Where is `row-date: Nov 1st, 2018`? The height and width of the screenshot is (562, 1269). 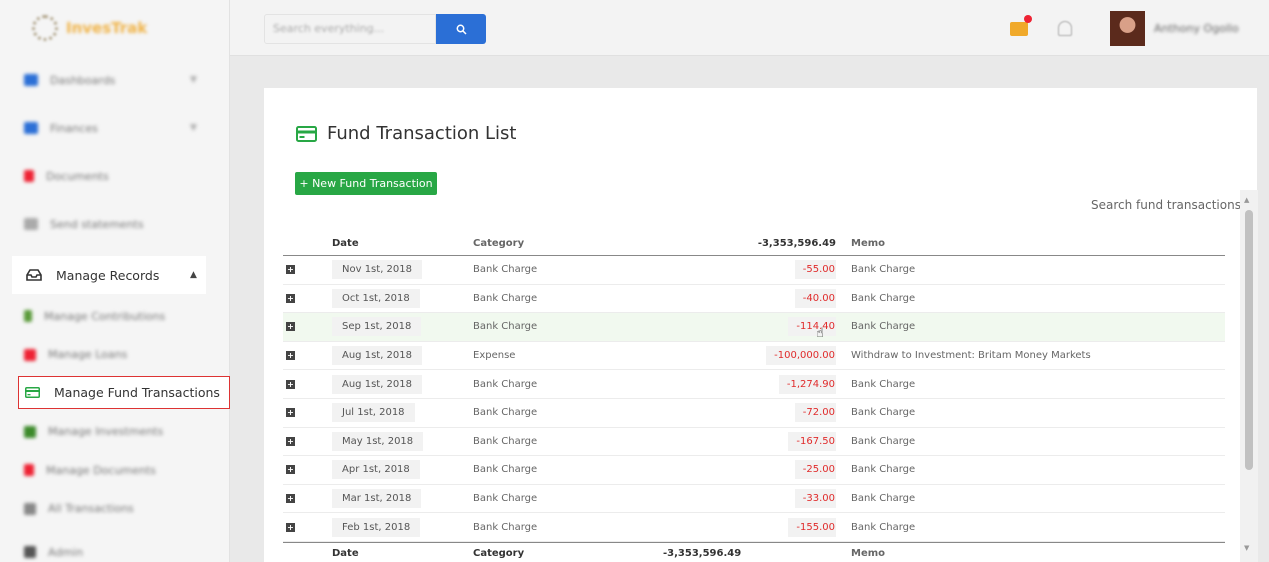
row-date: Nov 1st, 2018 is located at coordinates (377, 270).